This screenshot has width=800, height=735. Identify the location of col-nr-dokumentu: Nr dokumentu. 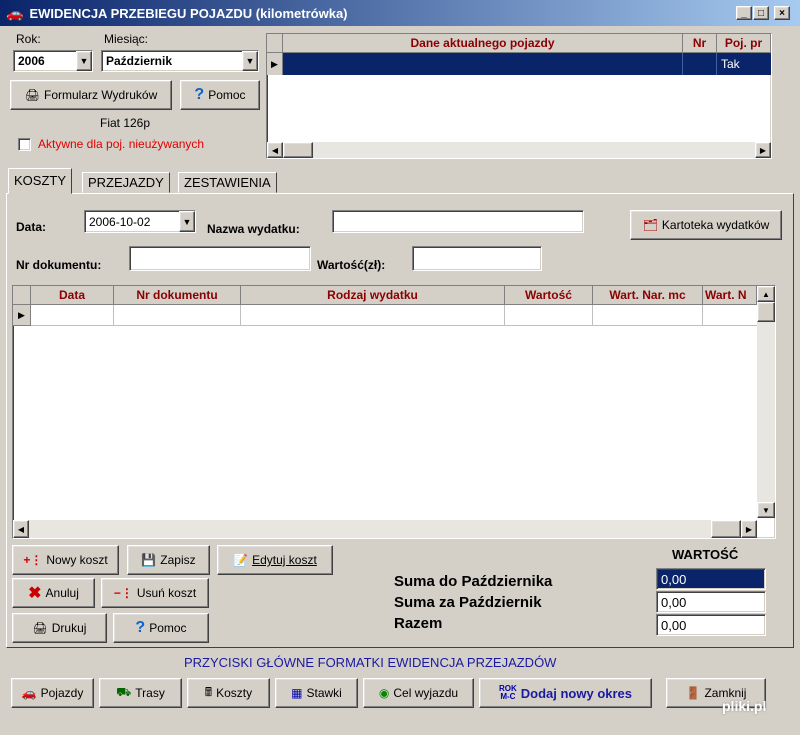
(177, 295).